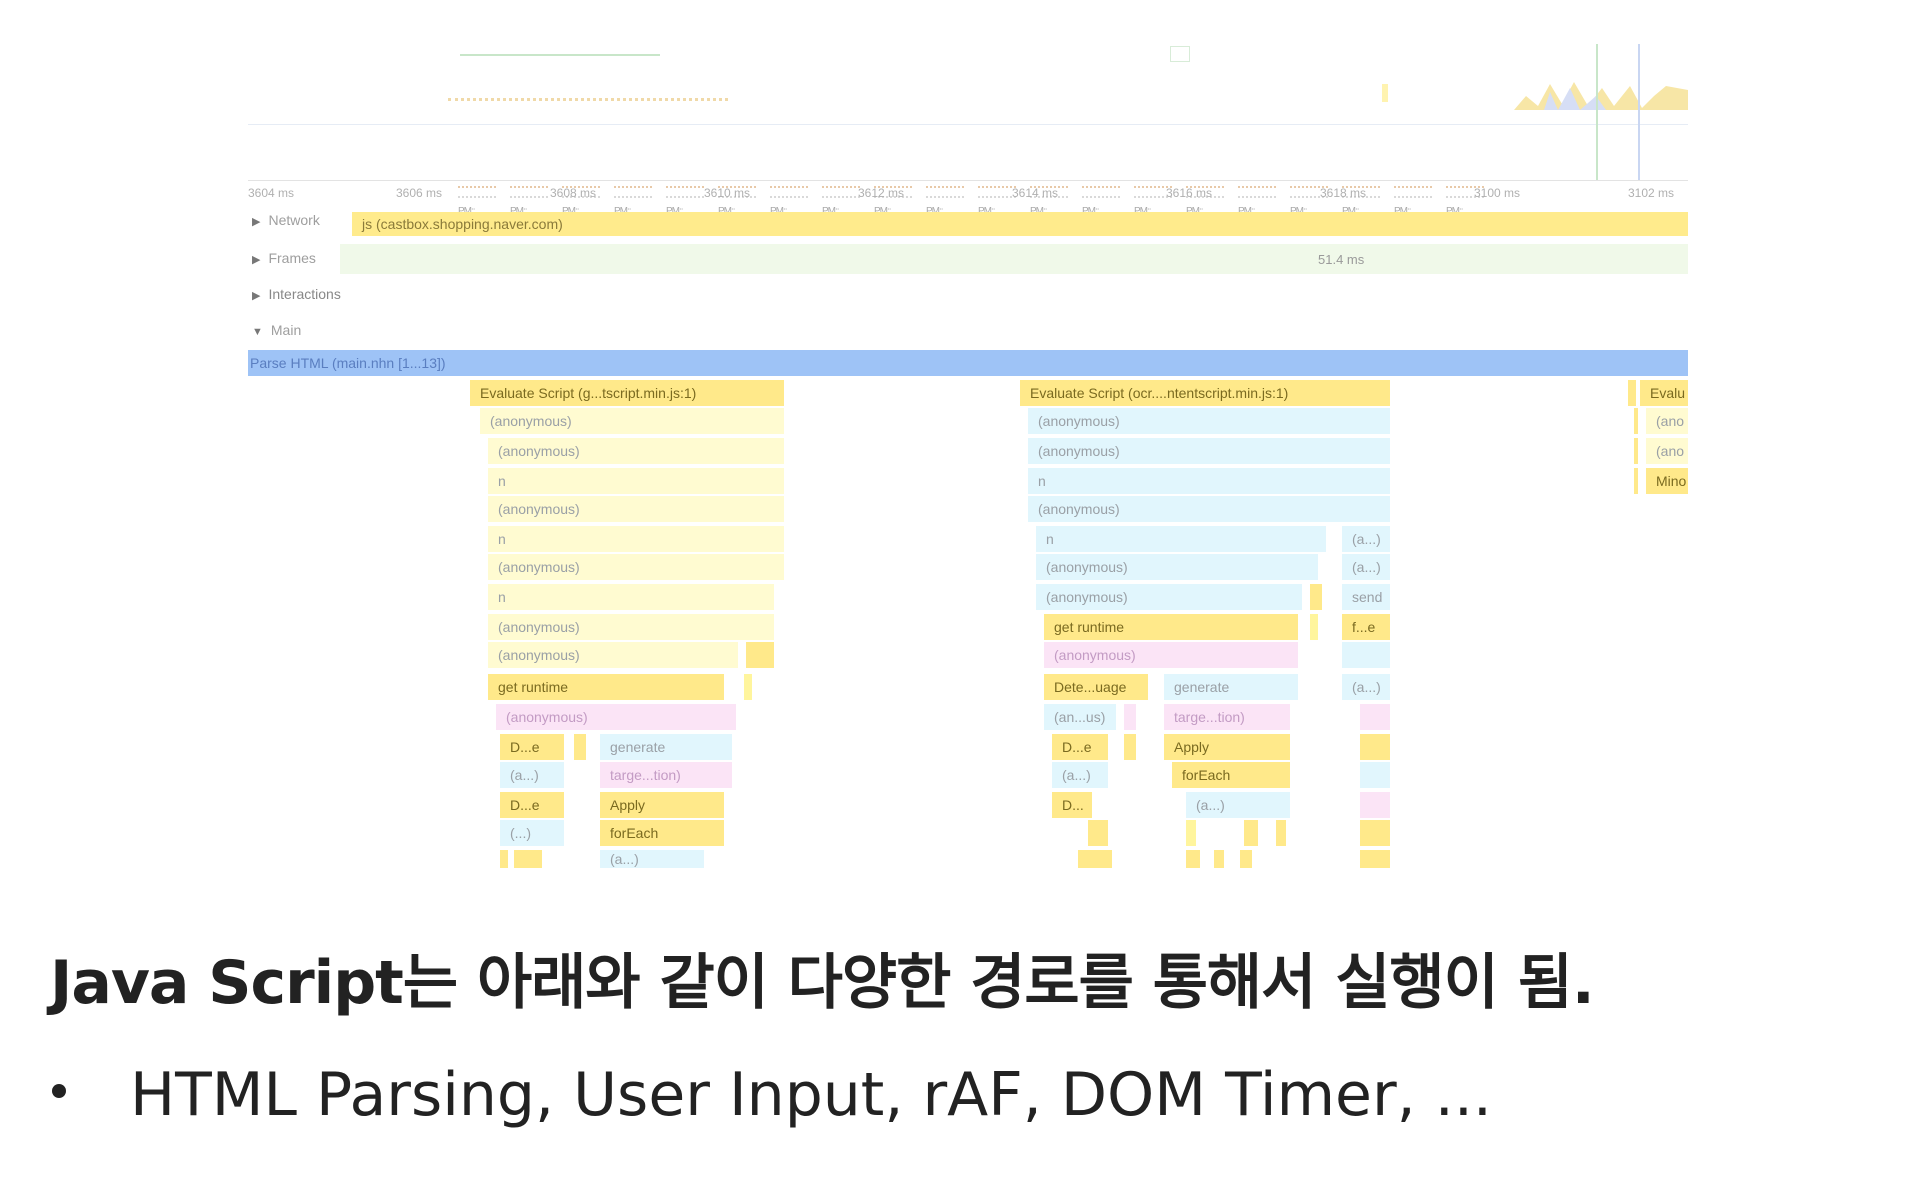  What do you see at coordinates (1366, 597) in the screenshot?
I see `flame-call: send` at bounding box center [1366, 597].